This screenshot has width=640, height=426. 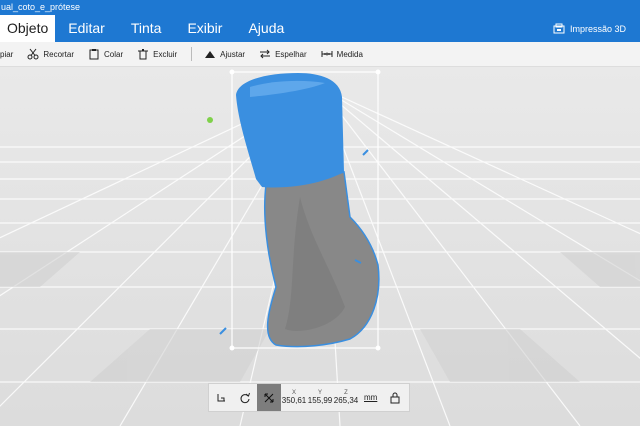 I want to click on transform-bar: X 350,61 Y 155,99 Z 265,34 mm, so click(x=309, y=397).